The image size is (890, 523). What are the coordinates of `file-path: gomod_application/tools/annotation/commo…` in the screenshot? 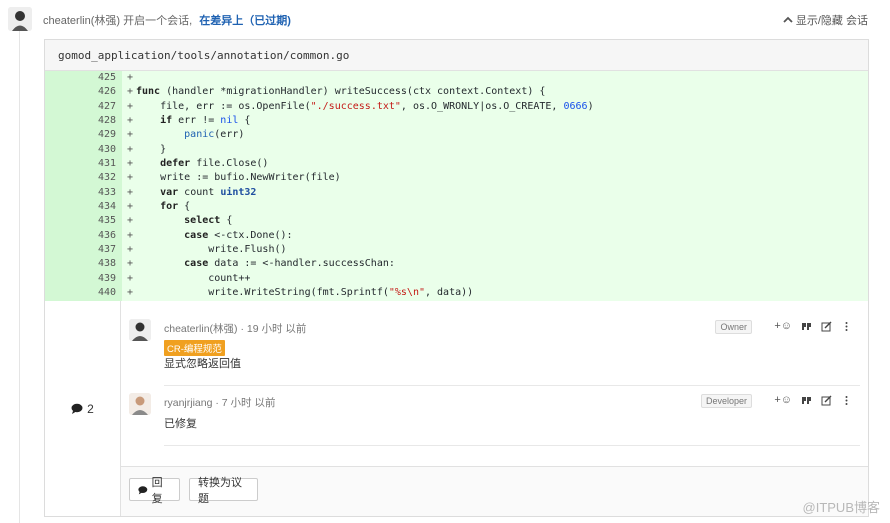 It's located at (456, 55).